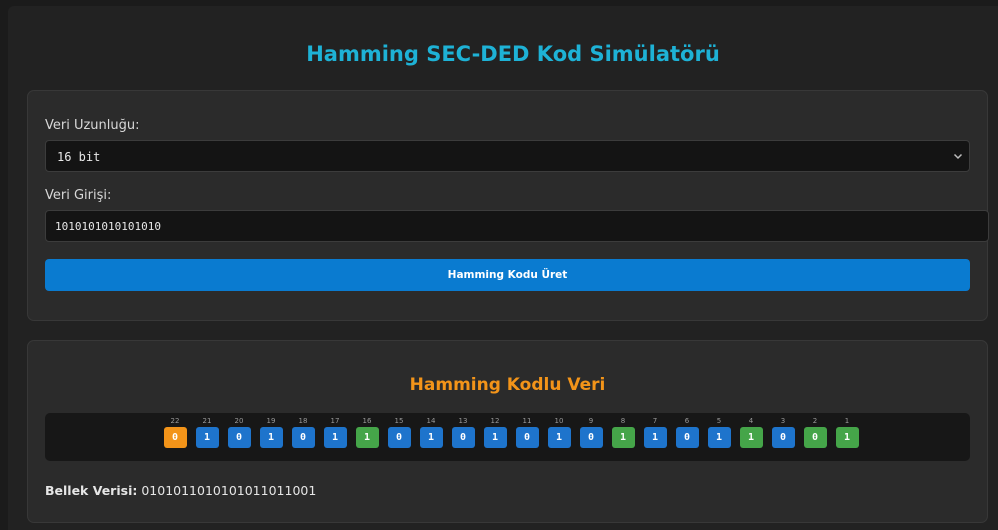 The image size is (998, 530). Describe the element at coordinates (108, 226) in the screenshot. I see `data-input-value: 1010101010101010` at that location.